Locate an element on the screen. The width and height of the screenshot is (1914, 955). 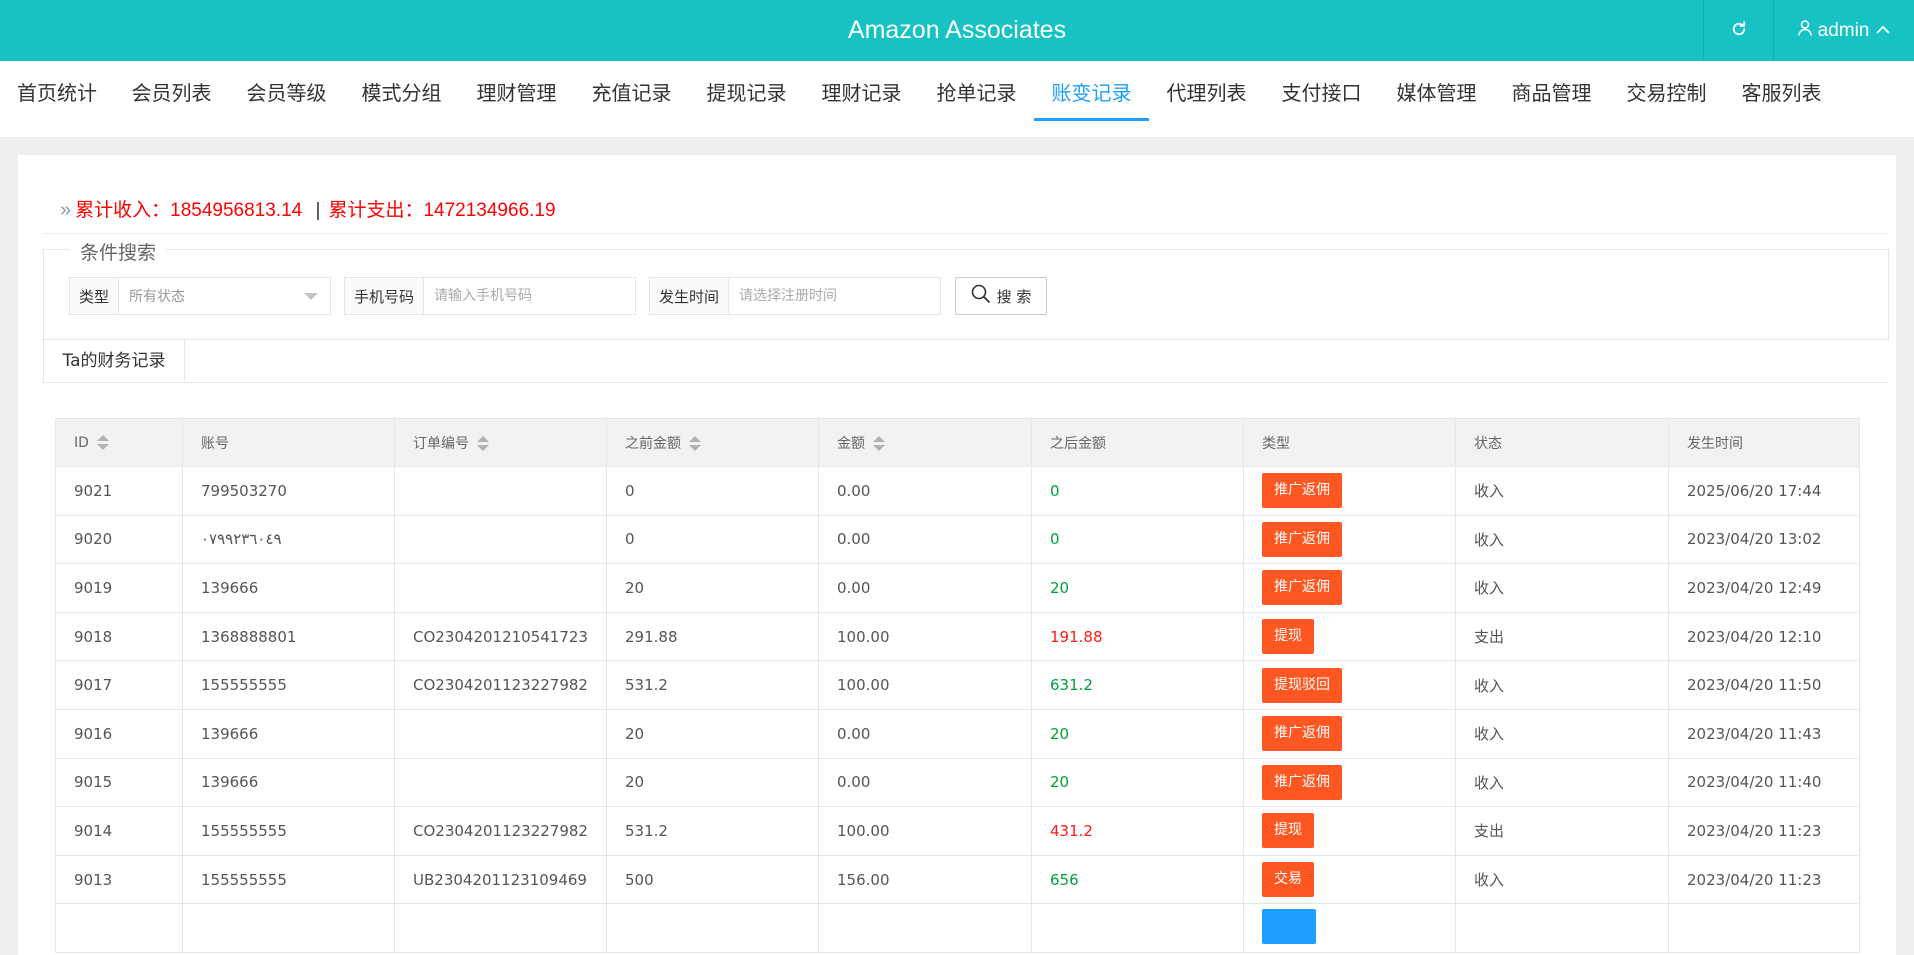
nav-item-agents: 代理列表 is located at coordinates (1206, 99).